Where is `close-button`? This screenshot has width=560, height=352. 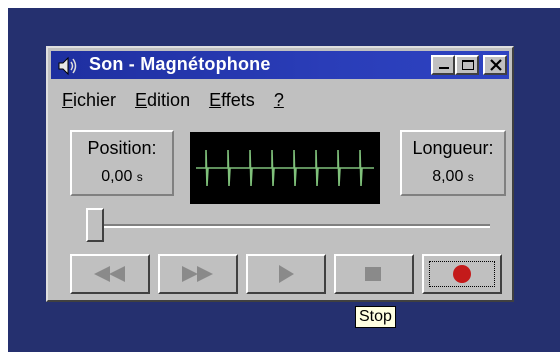
close-button is located at coordinates (495, 65).